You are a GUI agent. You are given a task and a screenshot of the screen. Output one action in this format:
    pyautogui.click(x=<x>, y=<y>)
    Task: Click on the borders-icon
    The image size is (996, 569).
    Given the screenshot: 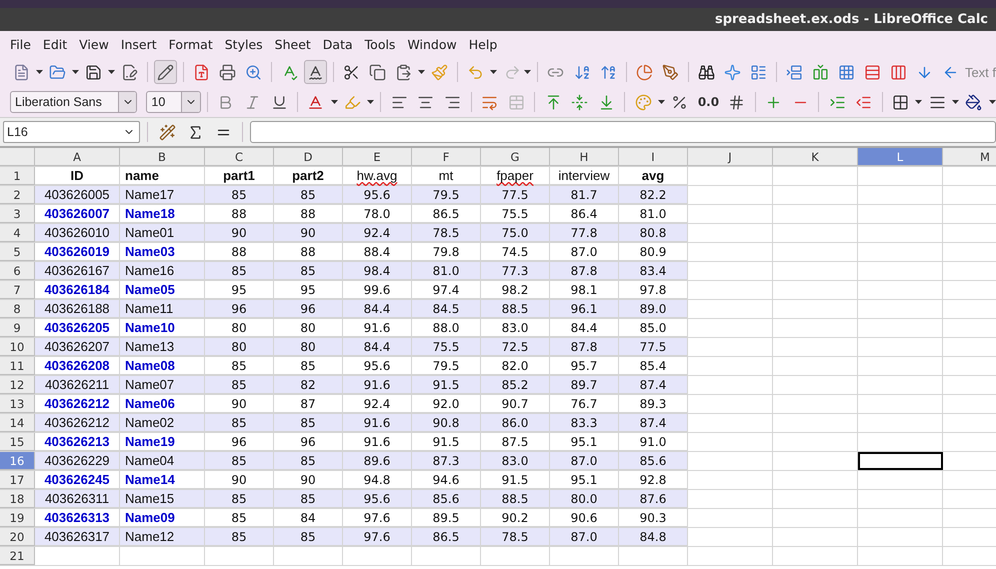 What is the action you would take?
    pyautogui.click(x=901, y=102)
    